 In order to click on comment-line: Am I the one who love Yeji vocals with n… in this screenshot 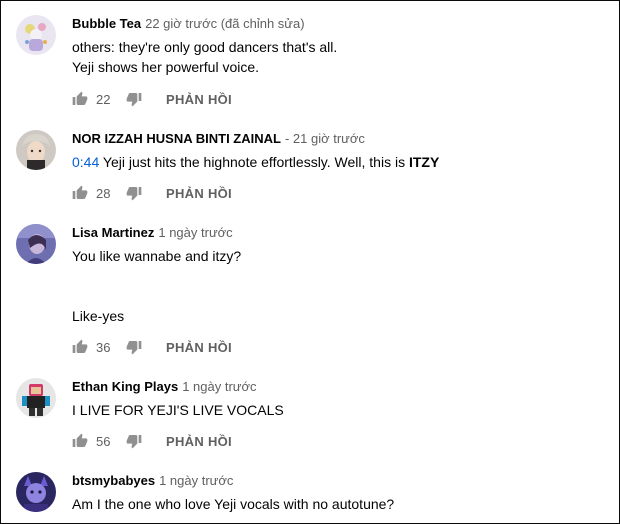, I will do `click(233, 504)`.